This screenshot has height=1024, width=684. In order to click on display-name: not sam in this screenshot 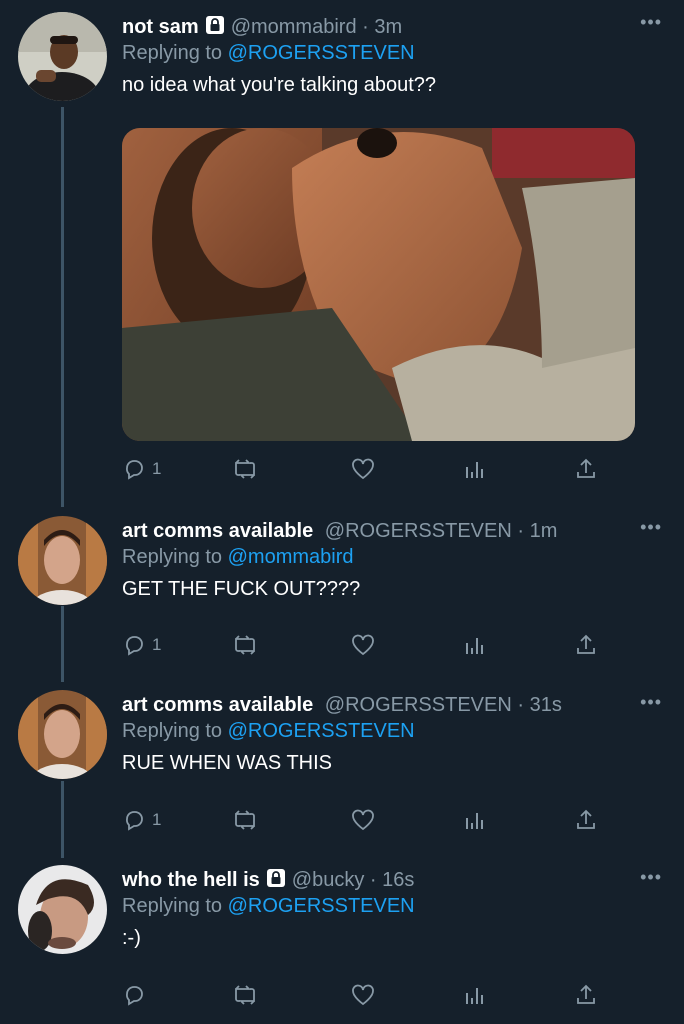, I will do `click(160, 27)`.